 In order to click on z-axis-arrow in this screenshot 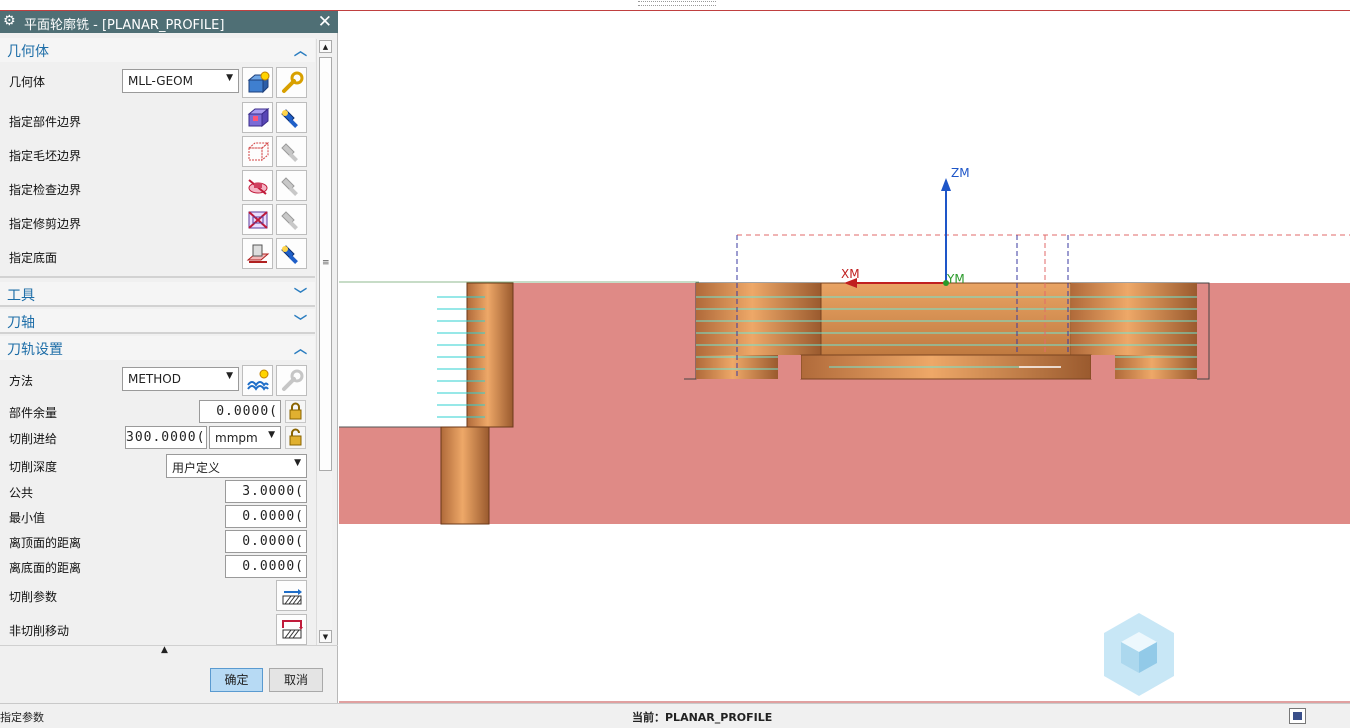, I will do `click(946, 184)`.